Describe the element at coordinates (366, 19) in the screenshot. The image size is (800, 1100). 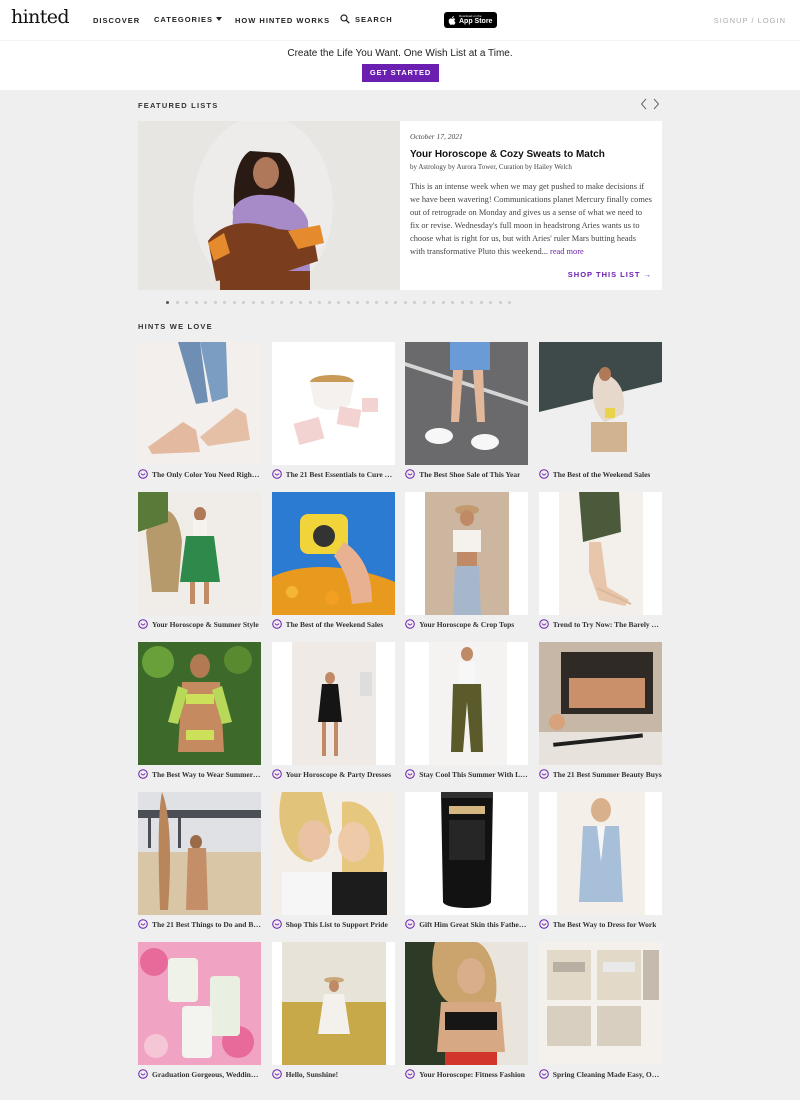
I see `nav-search: SEARCH` at that location.